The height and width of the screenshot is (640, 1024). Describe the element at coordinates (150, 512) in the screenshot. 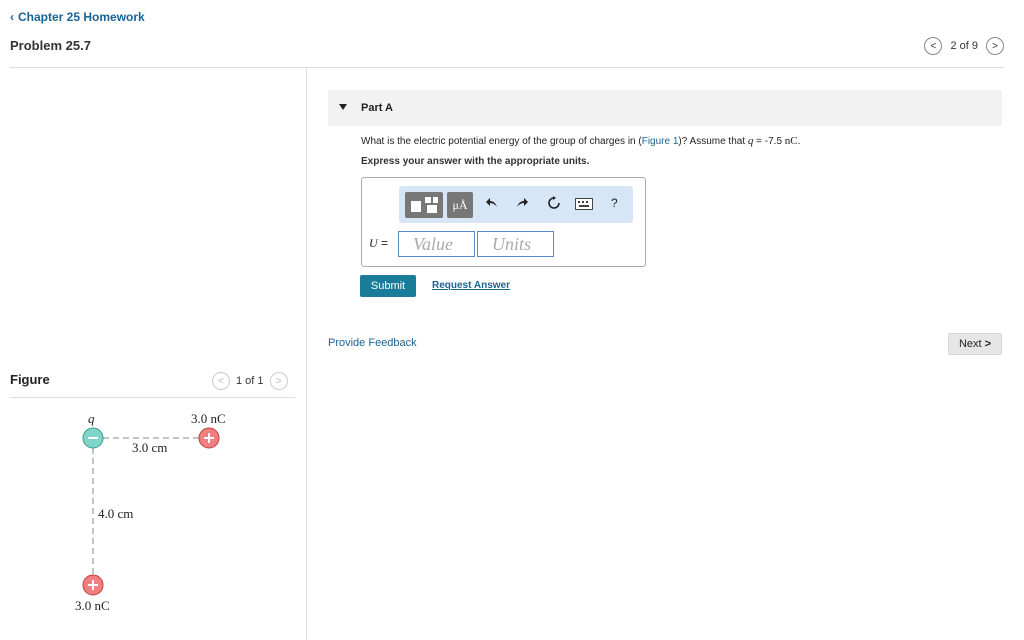

I see `charge-diagram: q 3.0 nC 3.0 cm 4.0 cm 3.0 nC` at that location.